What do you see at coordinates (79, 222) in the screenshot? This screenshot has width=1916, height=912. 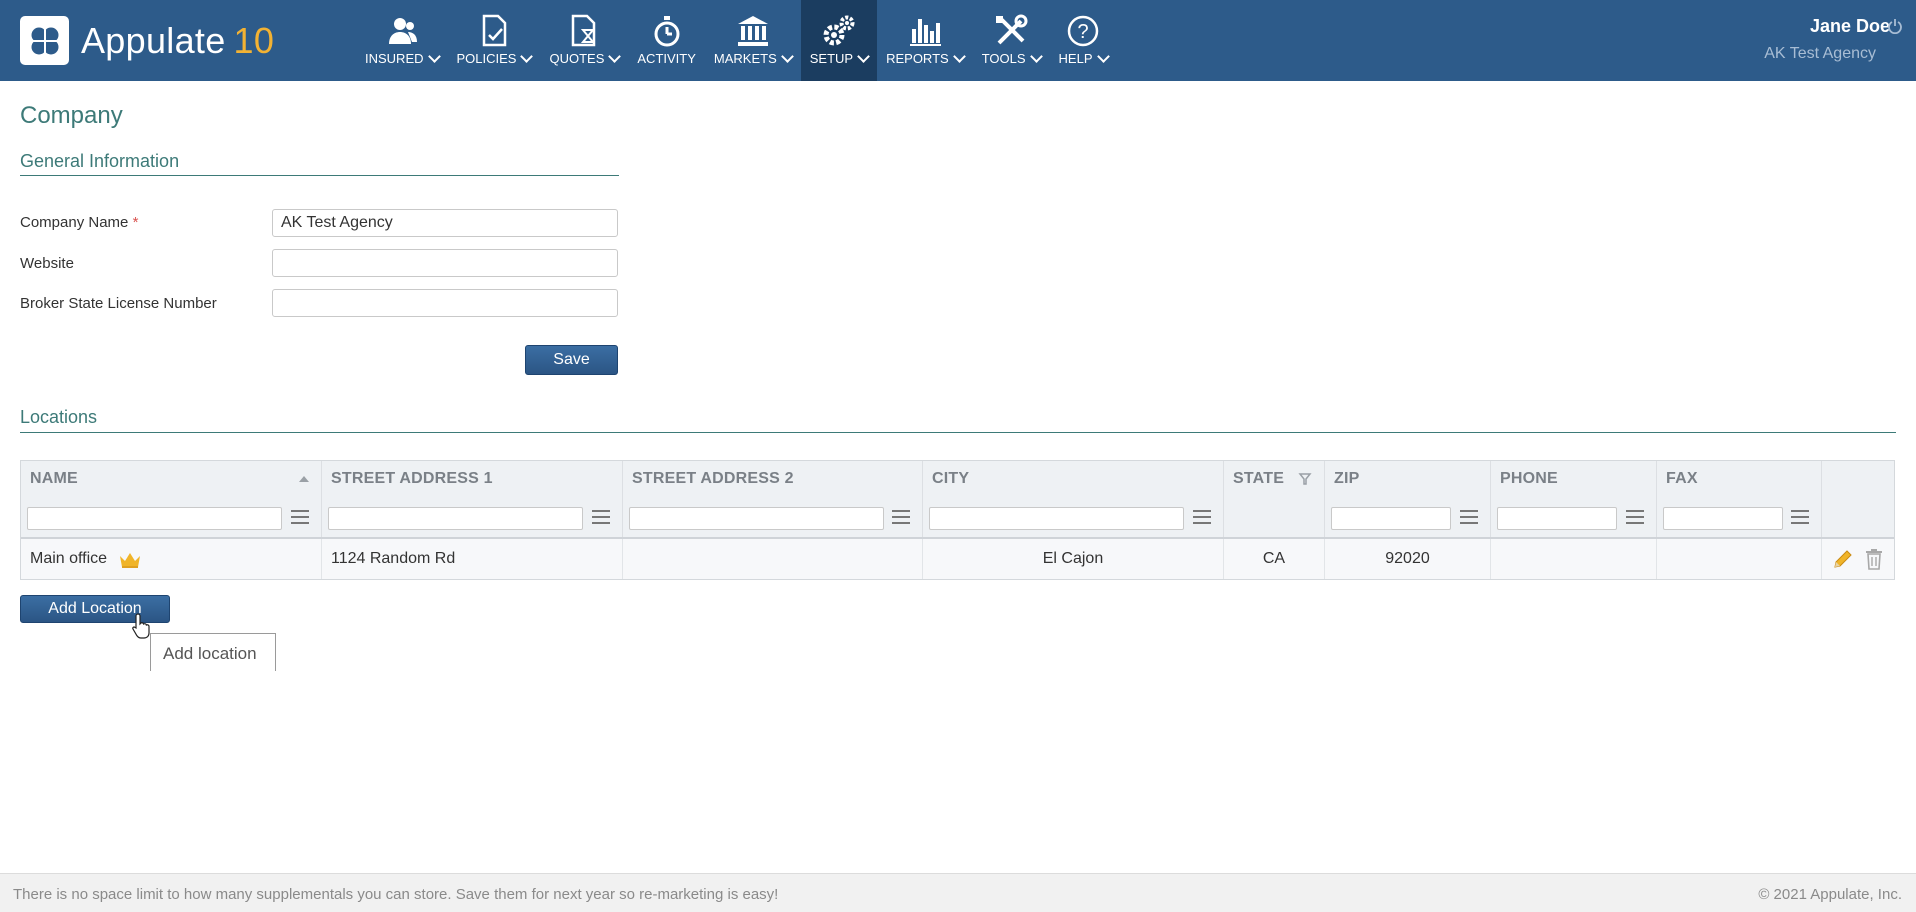 I see `company-name-label: Company Name *` at bounding box center [79, 222].